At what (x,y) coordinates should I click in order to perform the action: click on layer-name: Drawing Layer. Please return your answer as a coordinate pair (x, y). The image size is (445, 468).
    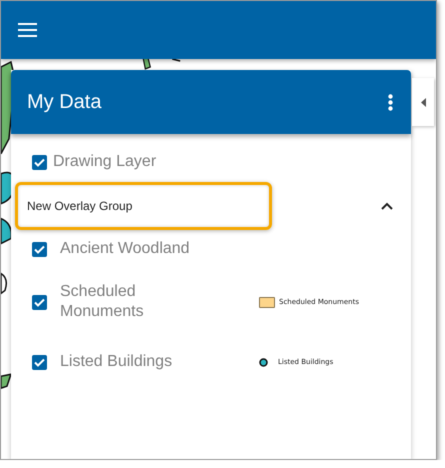
    Looking at the image, I should click on (104, 162).